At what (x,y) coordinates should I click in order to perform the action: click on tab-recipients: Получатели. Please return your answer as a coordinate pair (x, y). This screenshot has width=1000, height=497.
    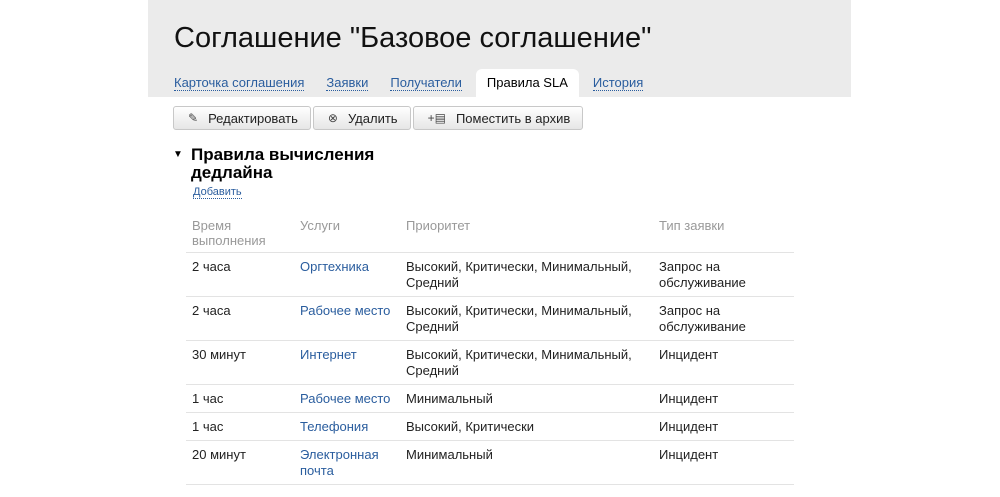
    Looking at the image, I should click on (426, 83).